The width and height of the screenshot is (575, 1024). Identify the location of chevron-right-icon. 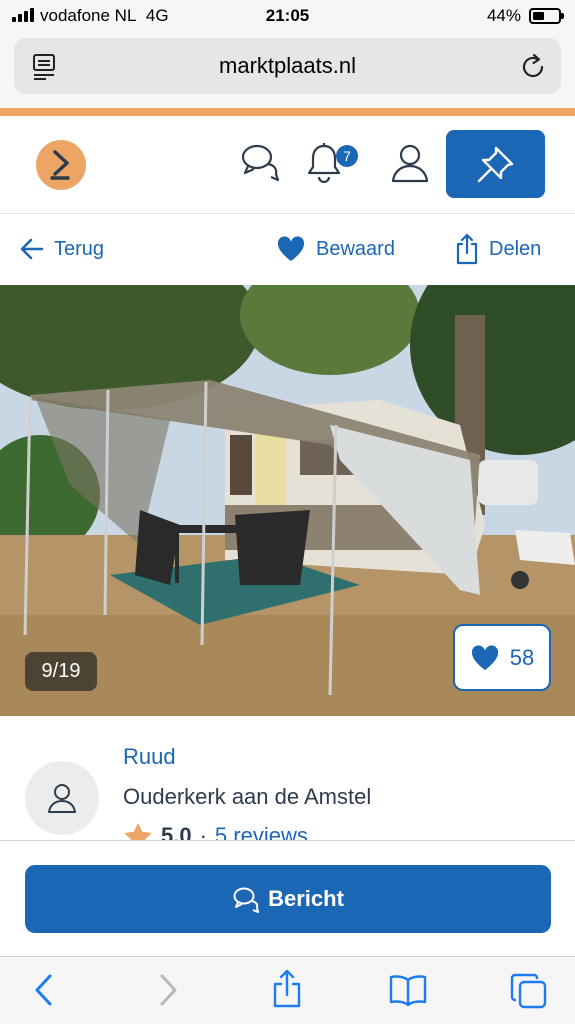
(168, 992).